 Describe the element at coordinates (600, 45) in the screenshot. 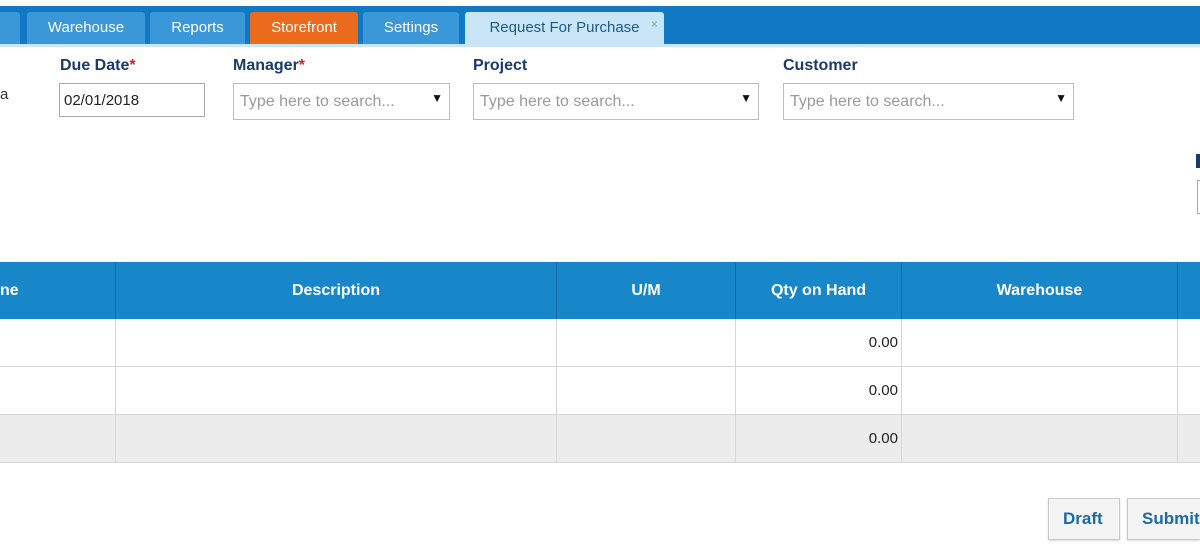

I see `tab-underline` at that location.